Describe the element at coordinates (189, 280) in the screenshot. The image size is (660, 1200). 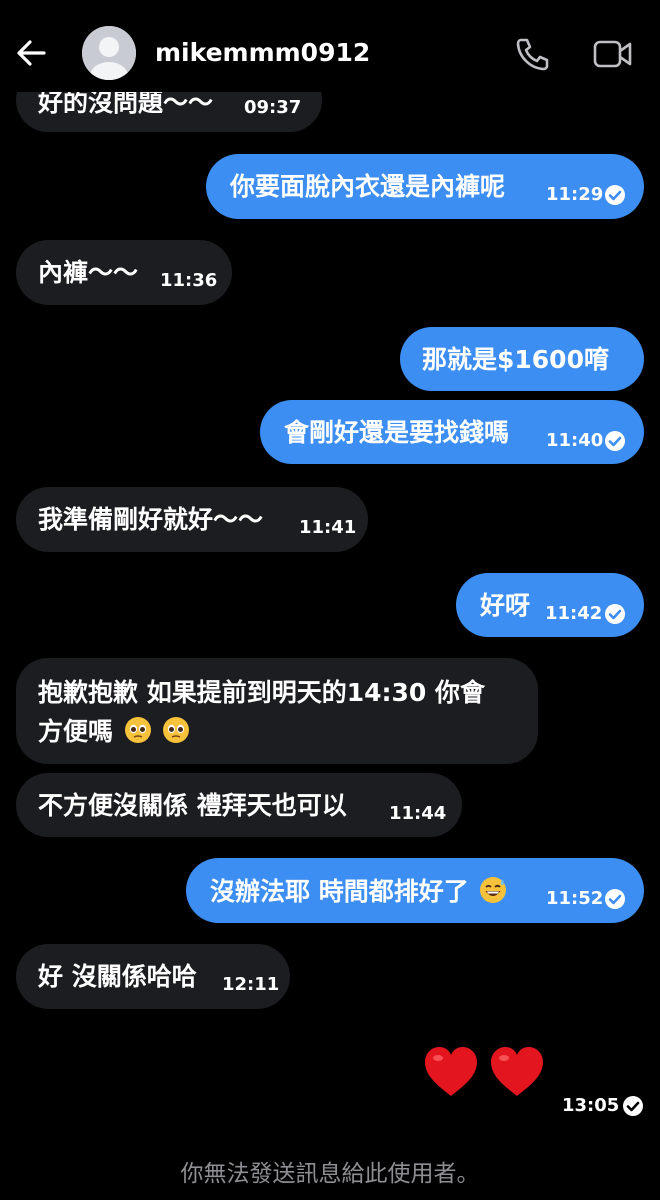
I see `message-time: 11:36` at that location.